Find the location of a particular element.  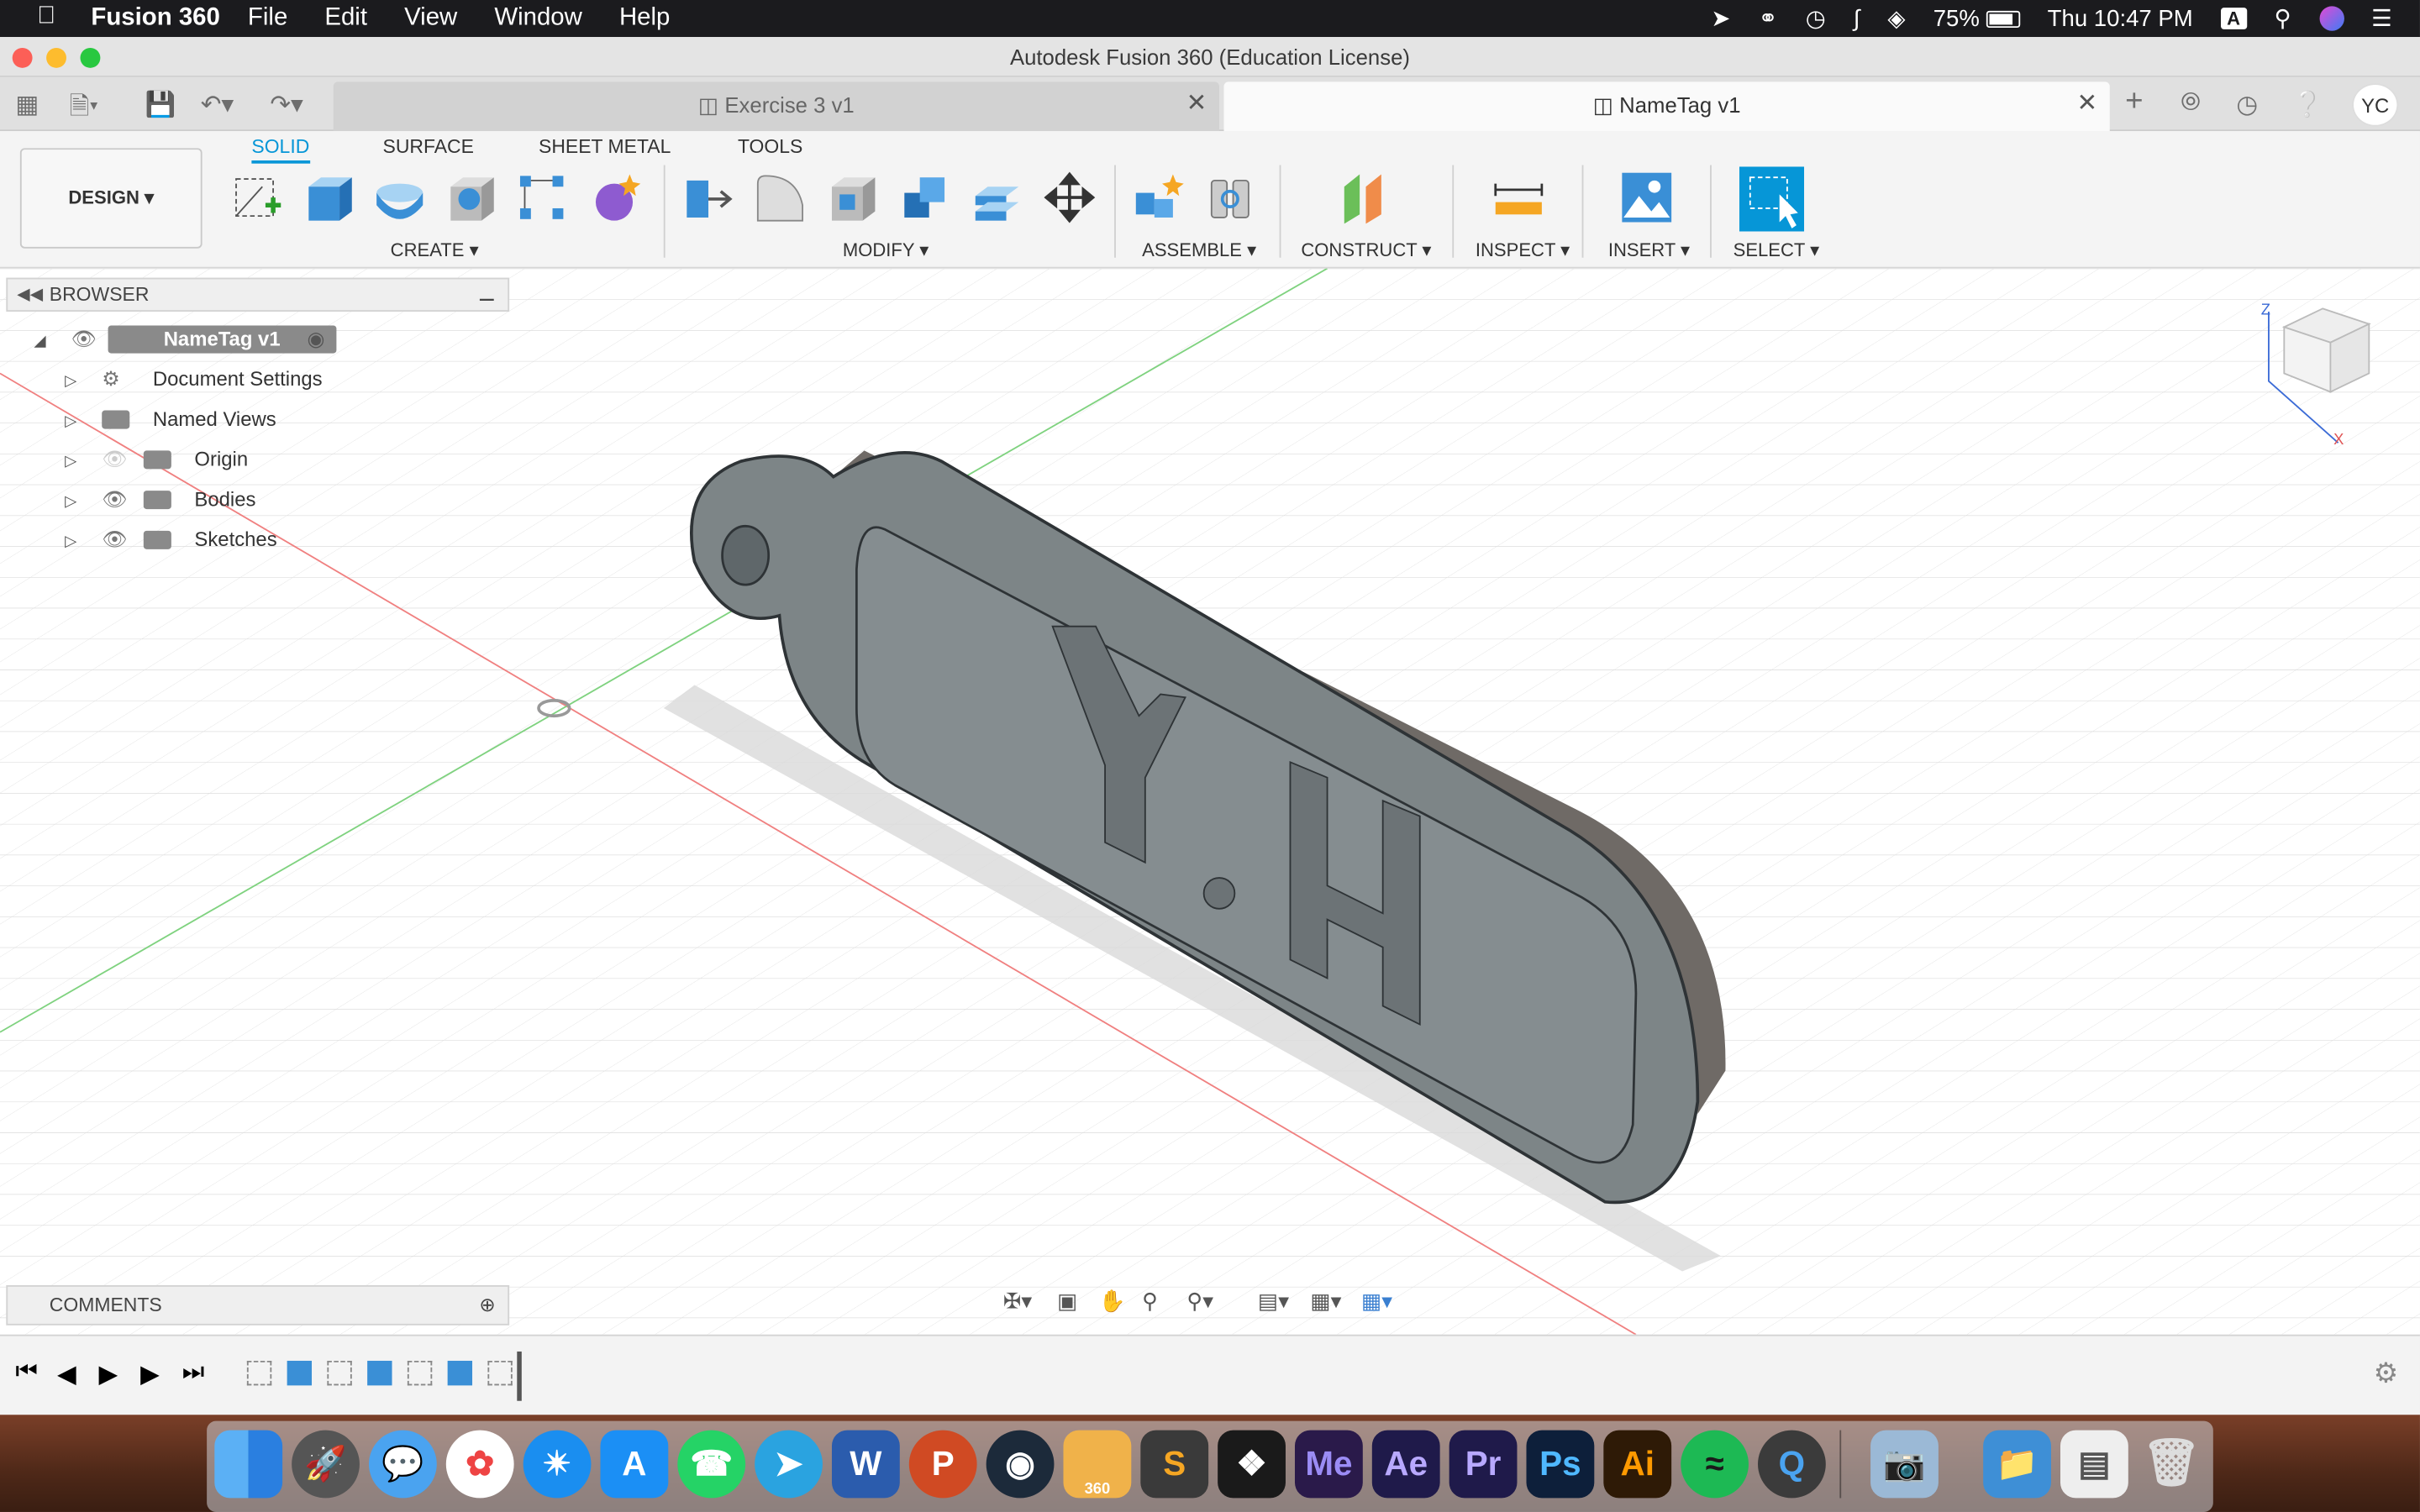

new-tab-icon: + is located at coordinates (2134, 102).